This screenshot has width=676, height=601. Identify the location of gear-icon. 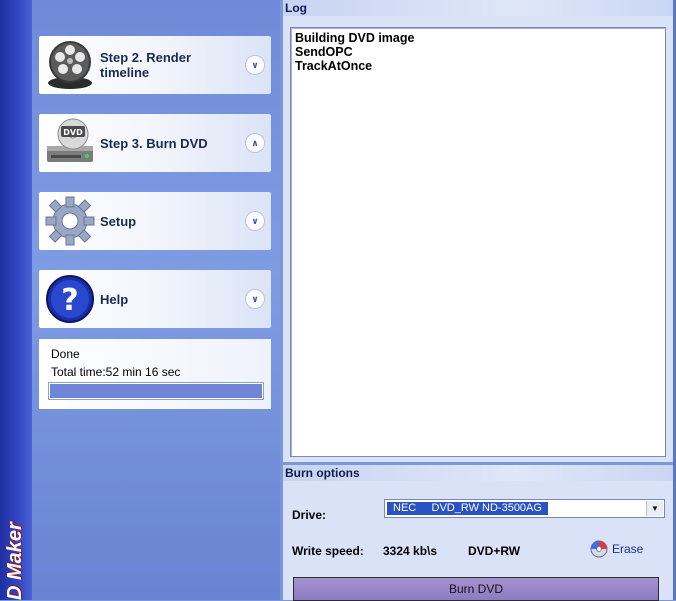
(70, 221).